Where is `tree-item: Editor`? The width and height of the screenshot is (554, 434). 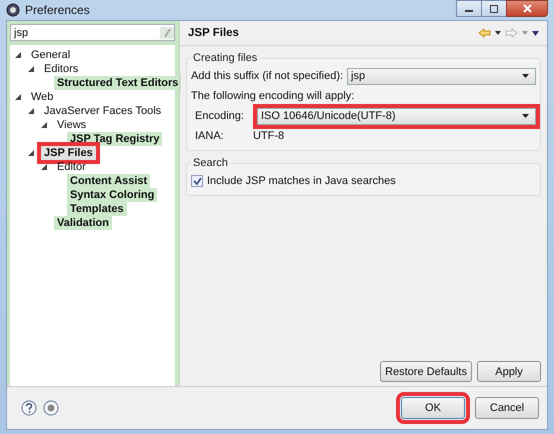
tree-item: Editor is located at coordinates (71, 167).